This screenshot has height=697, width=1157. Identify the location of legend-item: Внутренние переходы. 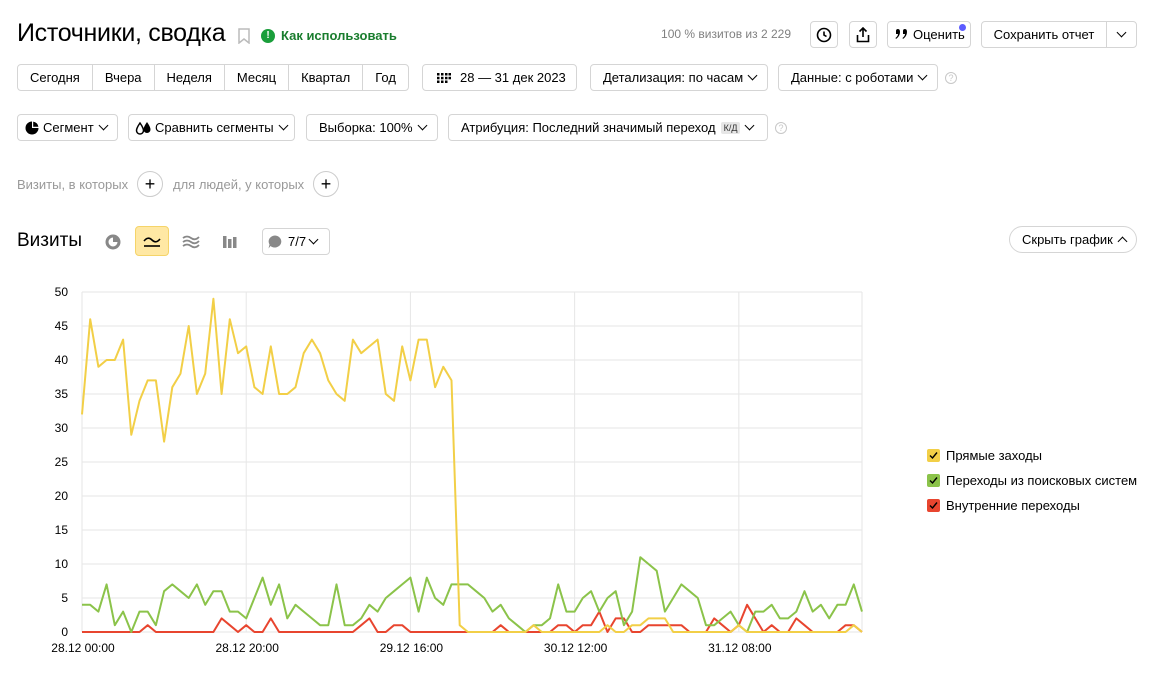
(1032, 505).